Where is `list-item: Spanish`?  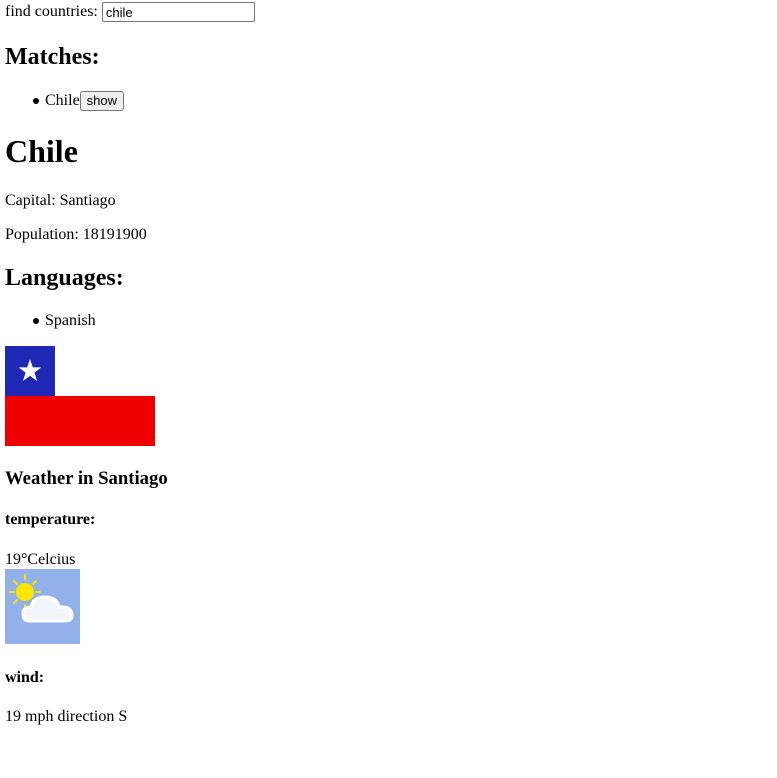
list-item: Spanish is located at coordinates (64, 321).